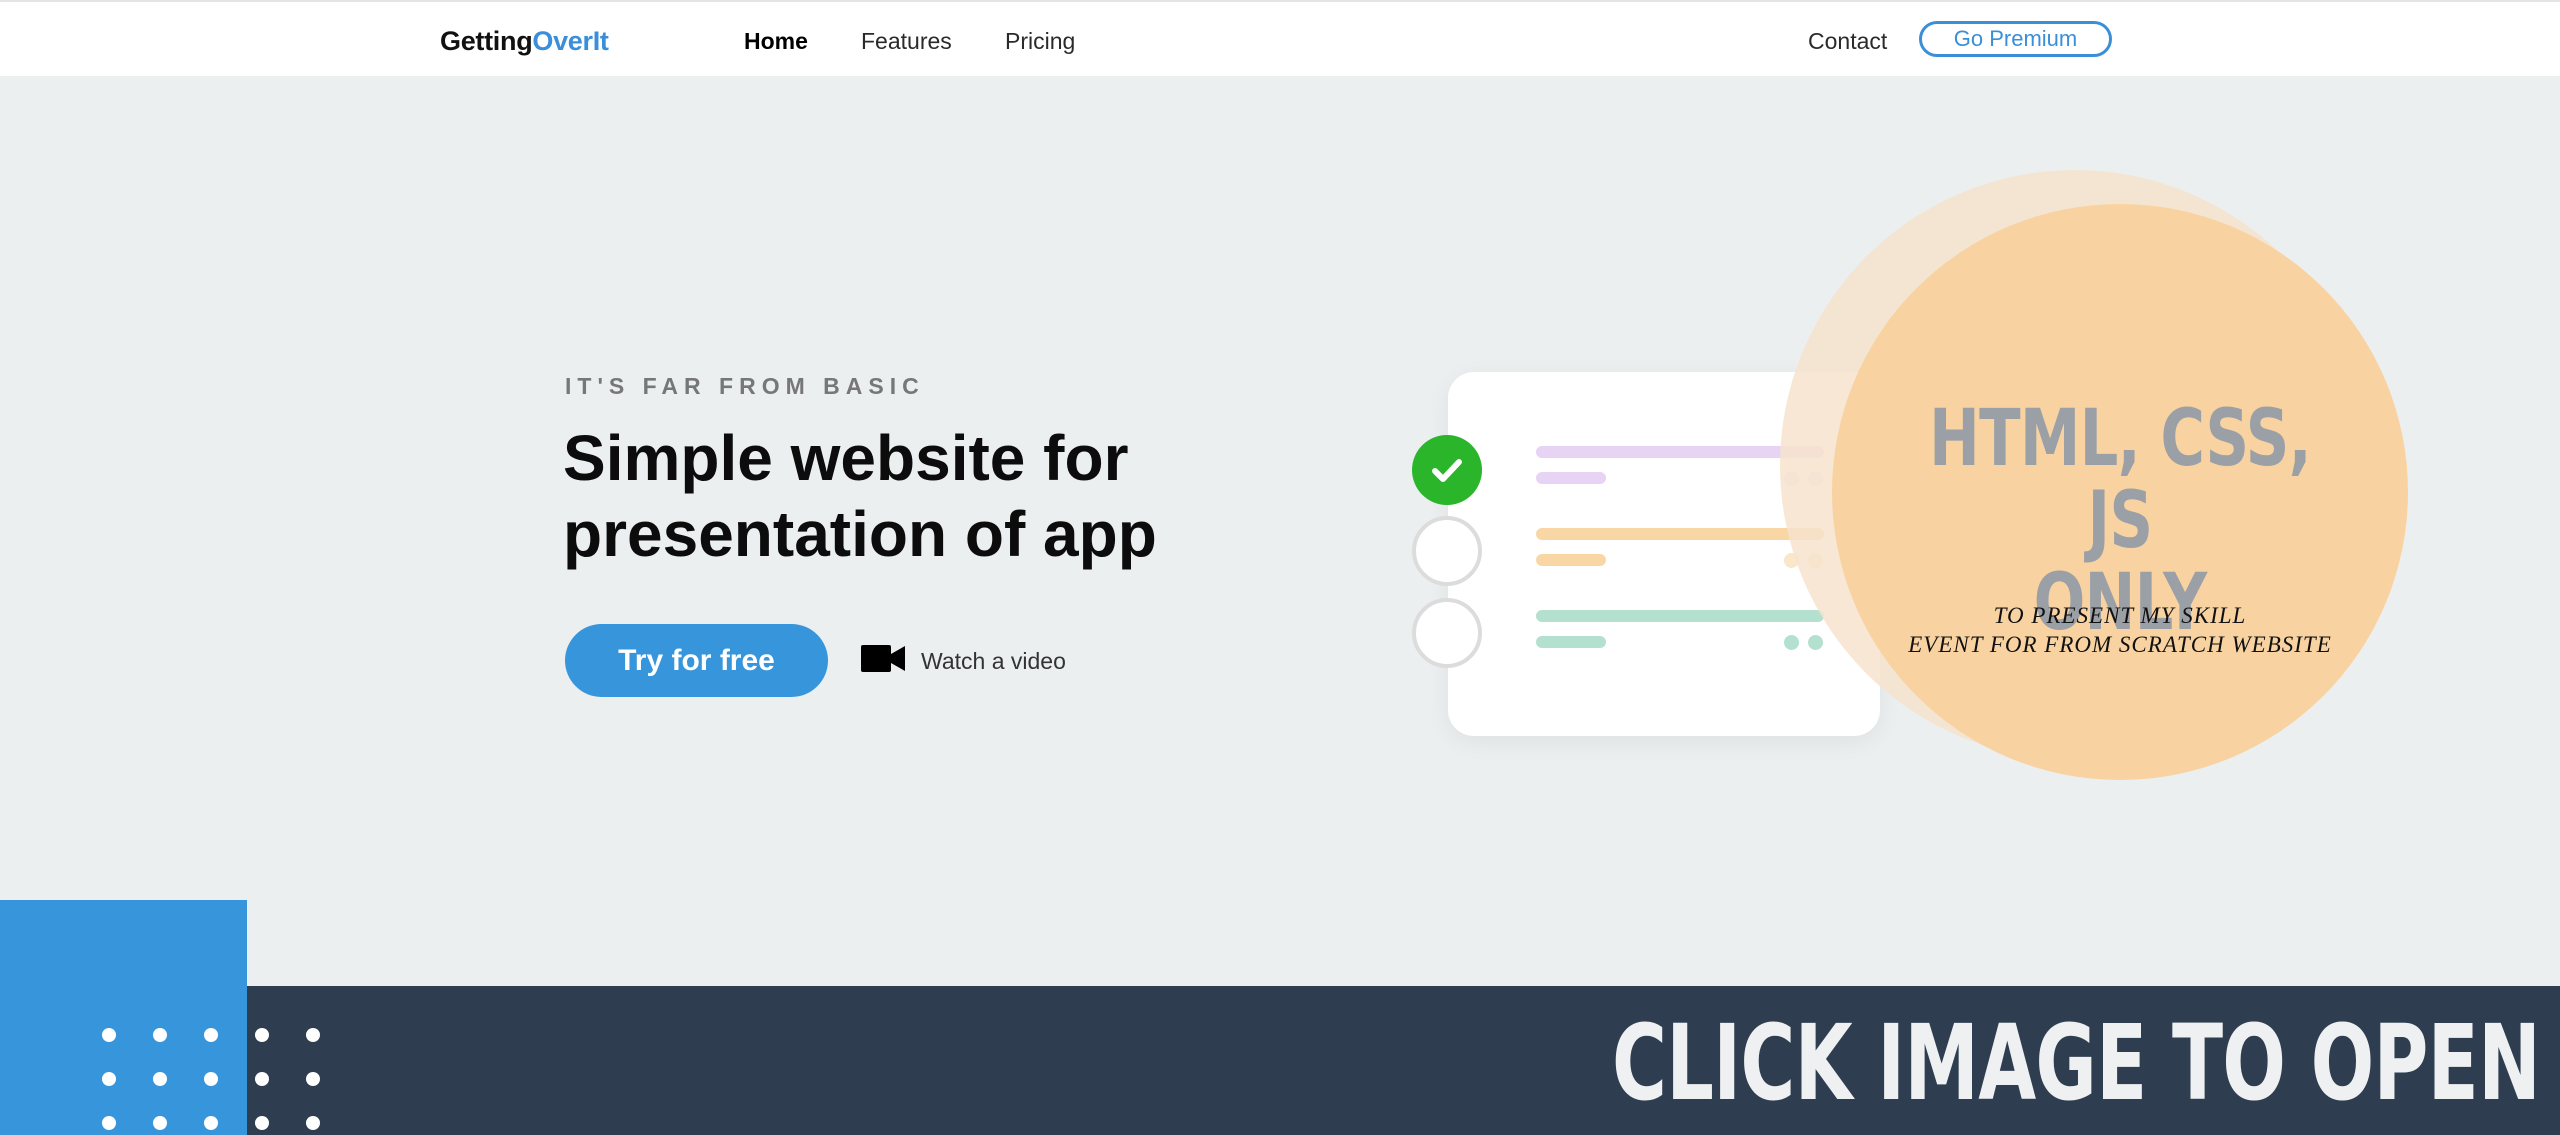 The height and width of the screenshot is (1135, 2560). Describe the element at coordinates (860, 534) in the screenshot. I see `hero-headline-line-2: presentation of app` at that location.